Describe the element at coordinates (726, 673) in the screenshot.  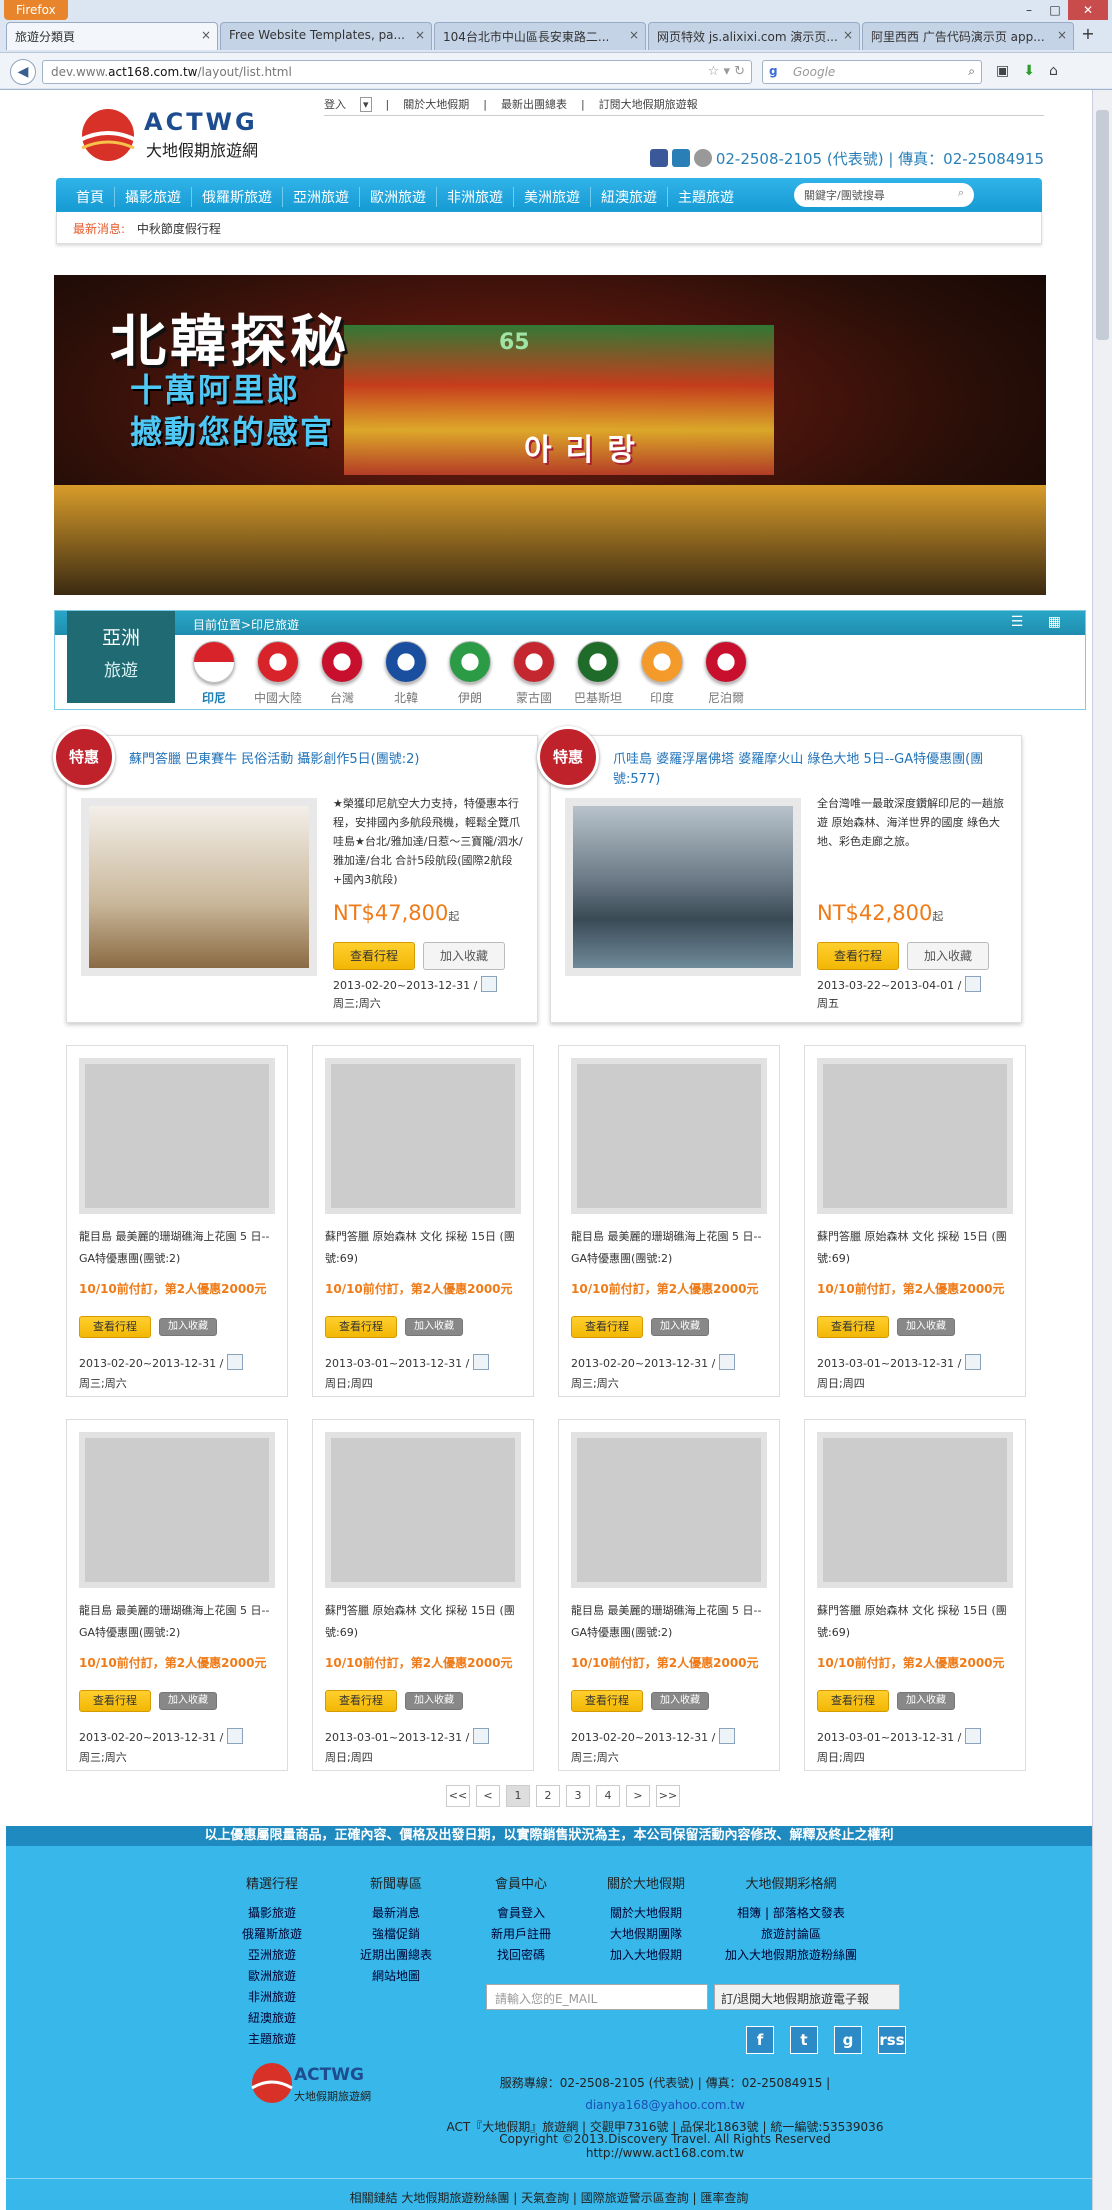
I see `region-flag: 尼泊爾` at that location.